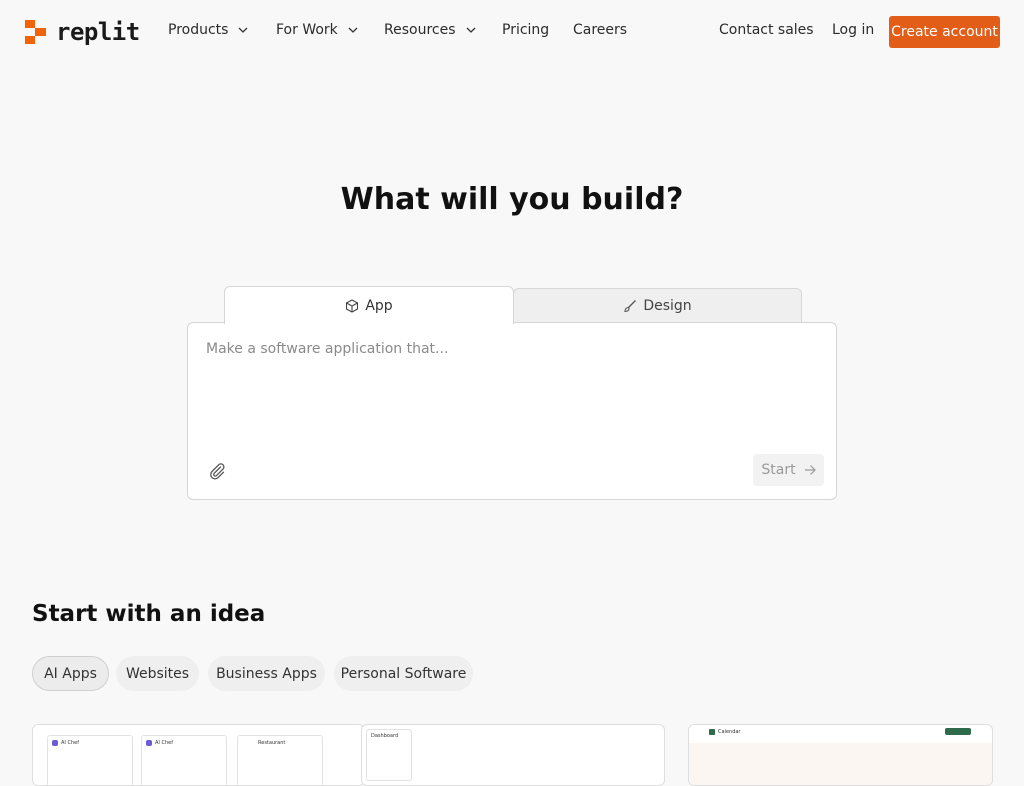 Image resolution: width=1024 pixels, height=786 pixels. What do you see at coordinates (512, 199) in the screenshot?
I see `hero-title: What will you build?` at bounding box center [512, 199].